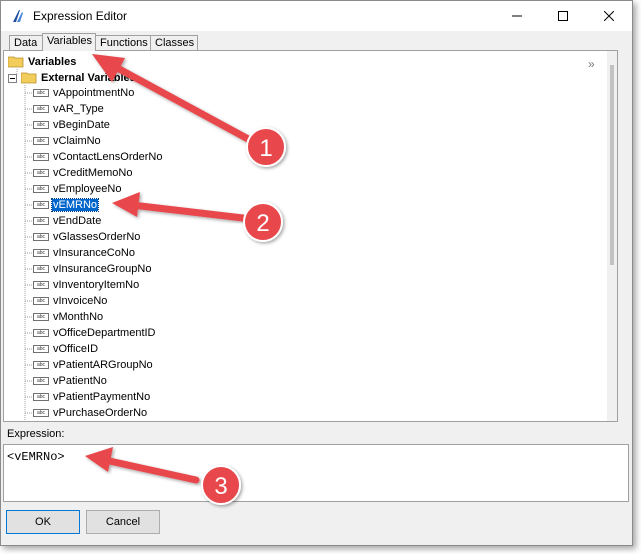  Describe the element at coordinates (102, 269) in the screenshot. I see `variable-label: vInsuranceGroupNo` at that location.